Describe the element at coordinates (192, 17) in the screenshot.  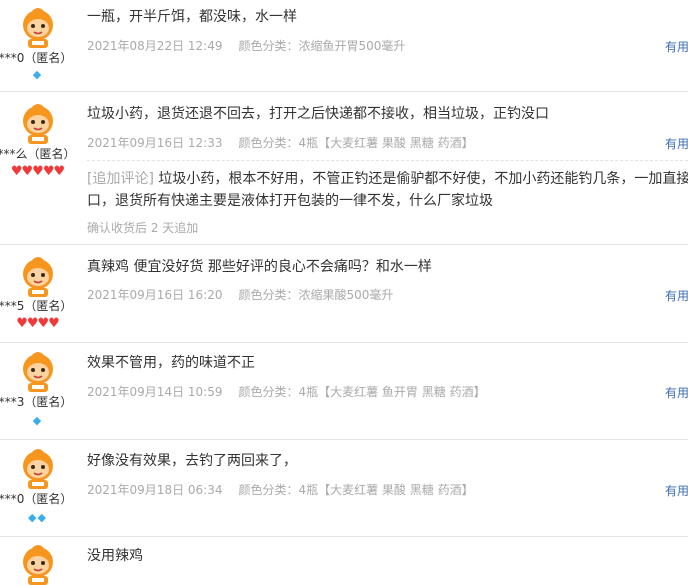
I see `review-content: 一瓶，开半斤饵，都没味，水一样` at that location.